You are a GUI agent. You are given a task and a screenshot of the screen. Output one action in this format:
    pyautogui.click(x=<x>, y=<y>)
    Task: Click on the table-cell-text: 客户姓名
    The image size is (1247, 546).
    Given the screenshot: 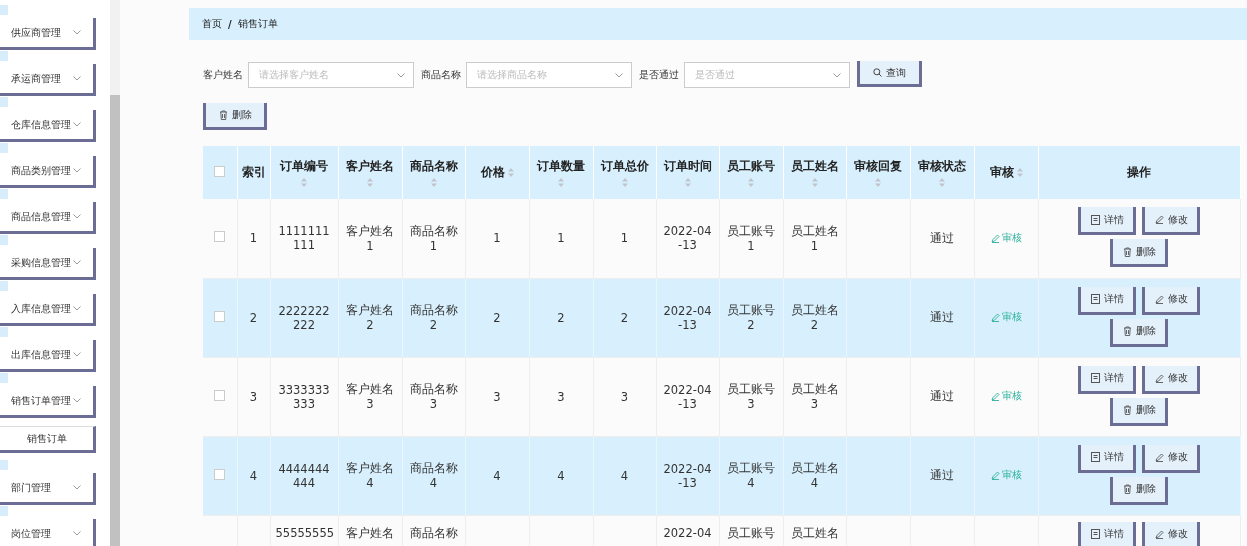 What is the action you would take?
    pyautogui.click(x=370, y=532)
    